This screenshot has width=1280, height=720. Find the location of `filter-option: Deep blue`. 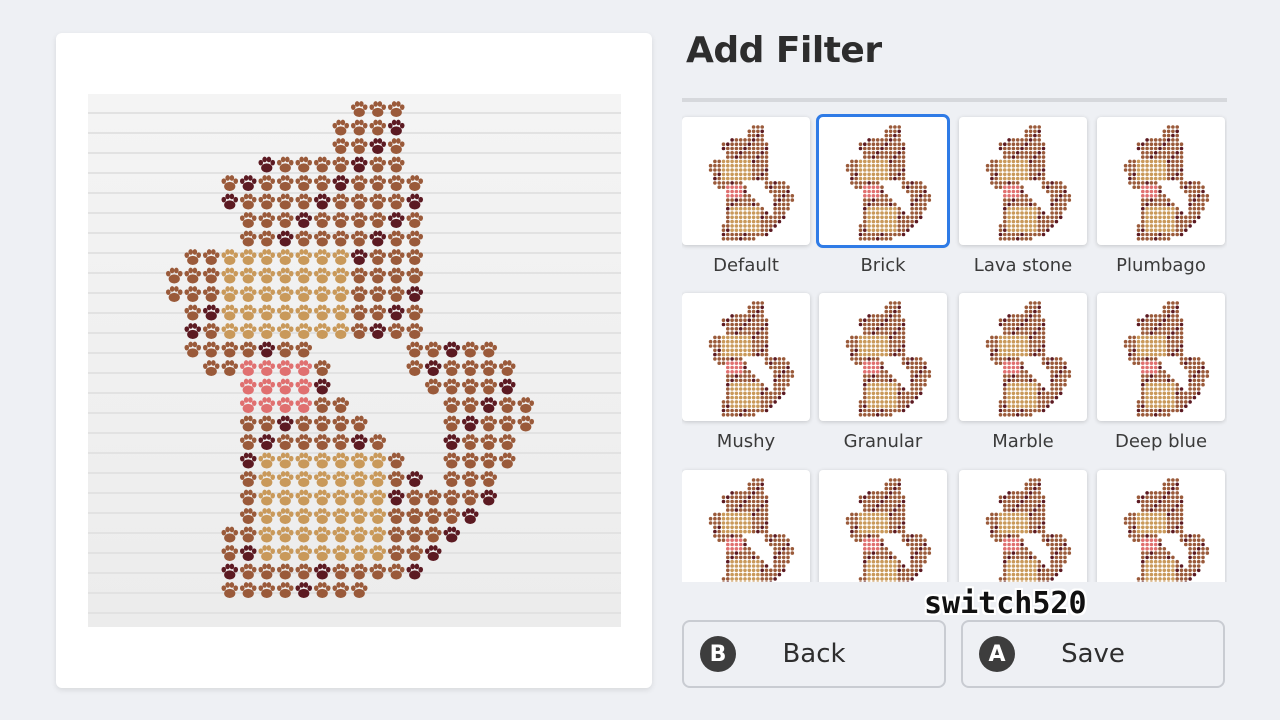

filter-option: Deep blue is located at coordinates (1161, 372).